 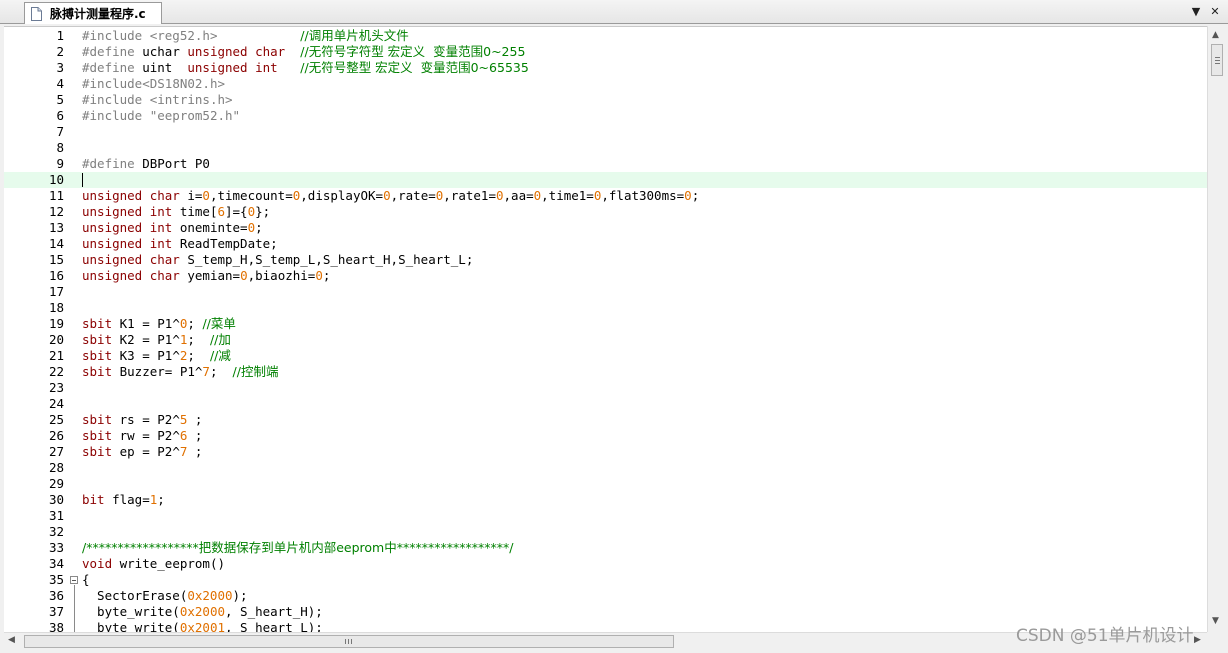 What do you see at coordinates (56, 435) in the screenshot?
I see `line-number: 26` at bounding box center [56, 435].